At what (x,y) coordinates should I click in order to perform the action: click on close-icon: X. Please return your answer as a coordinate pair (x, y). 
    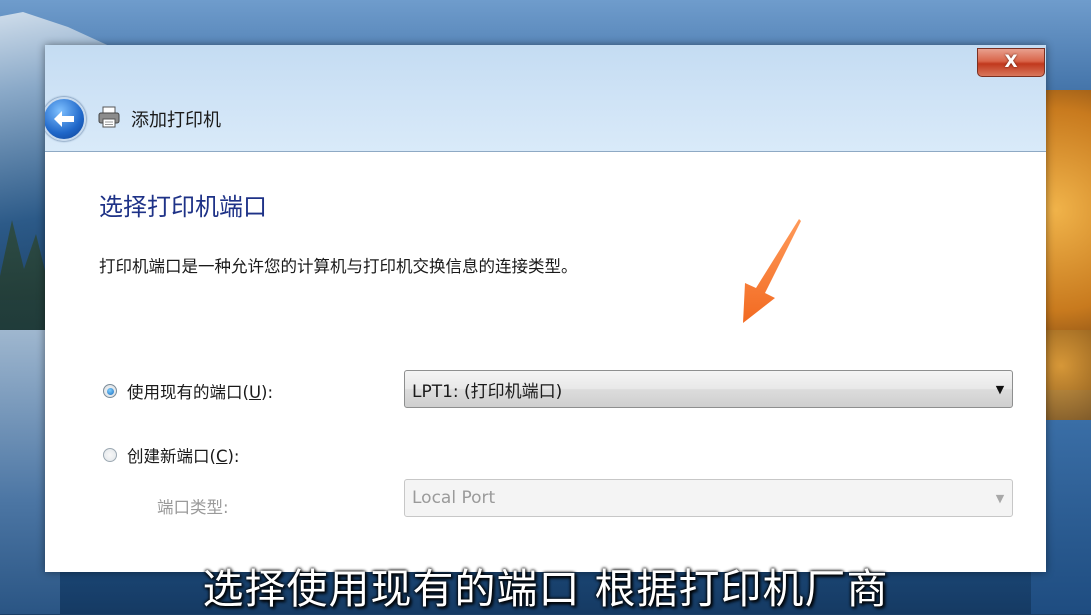
    Looking at the image, I should click on (1011, 62).